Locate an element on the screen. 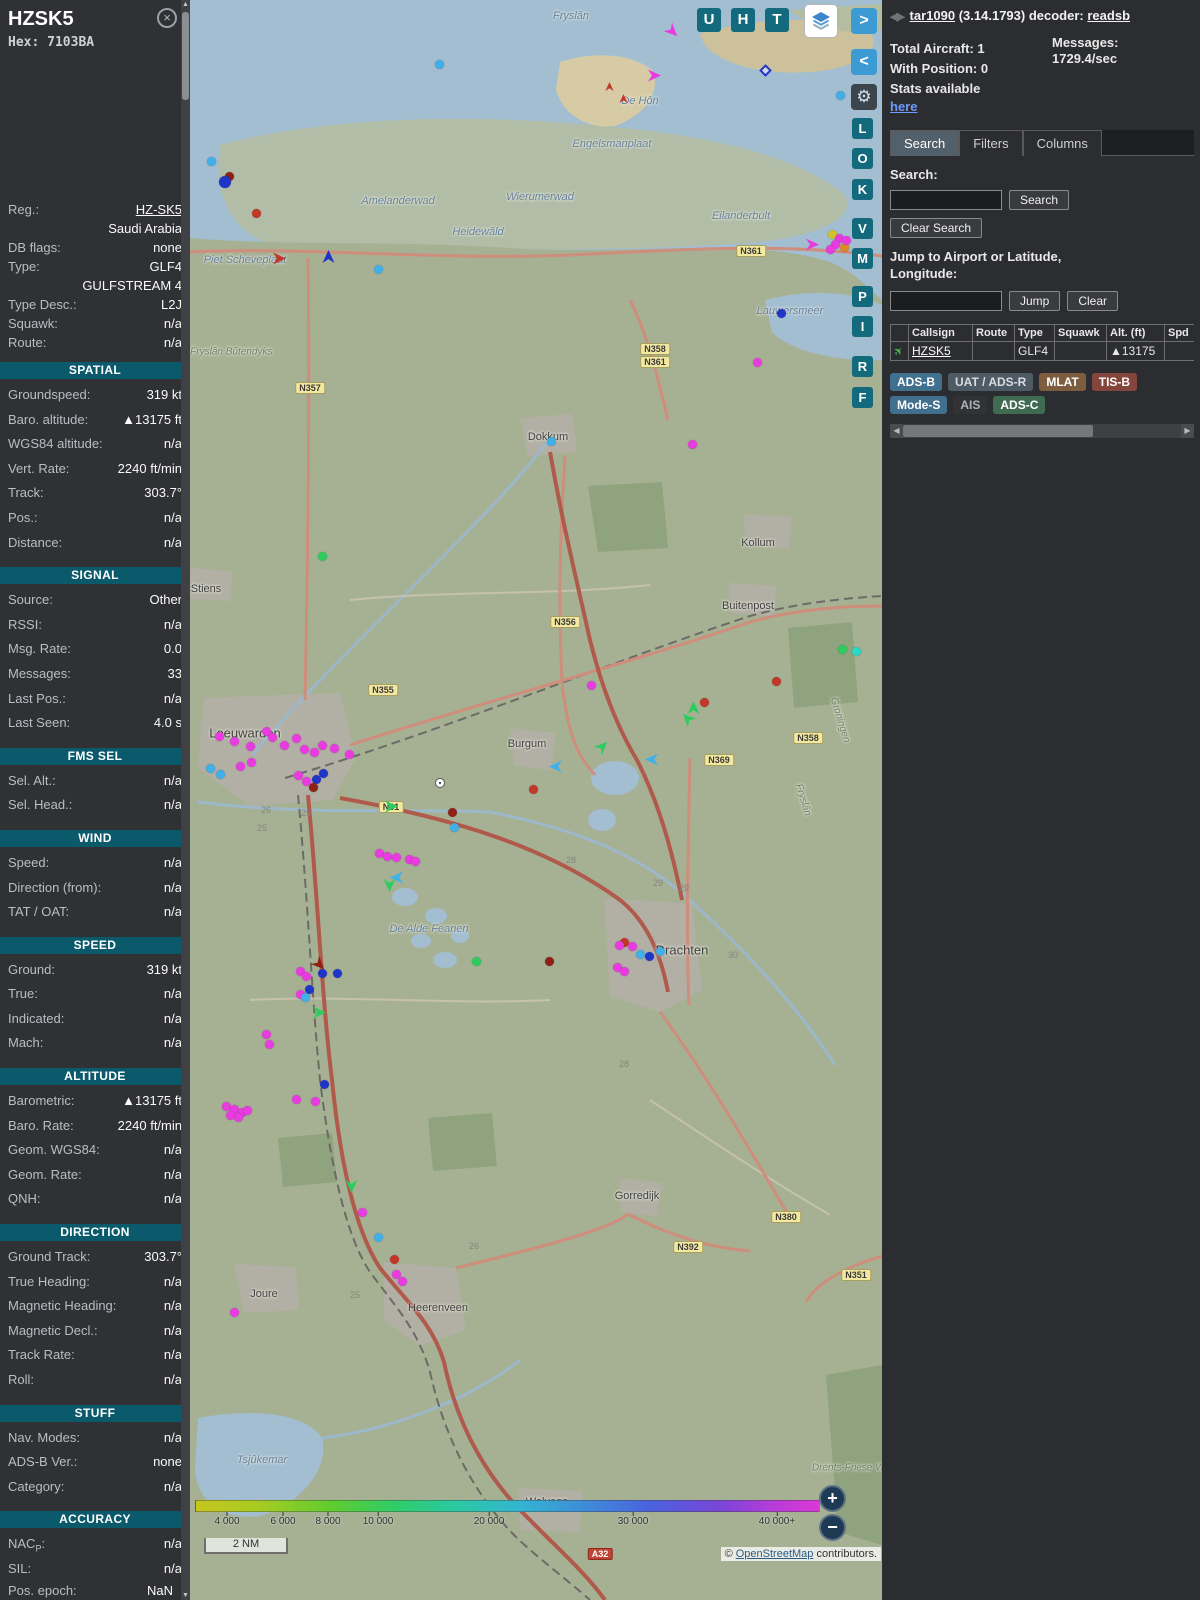 Image resolution: width=1200 pixels, height=1600 pixels. map-layer-button: O is located at coordinates (862, 158).